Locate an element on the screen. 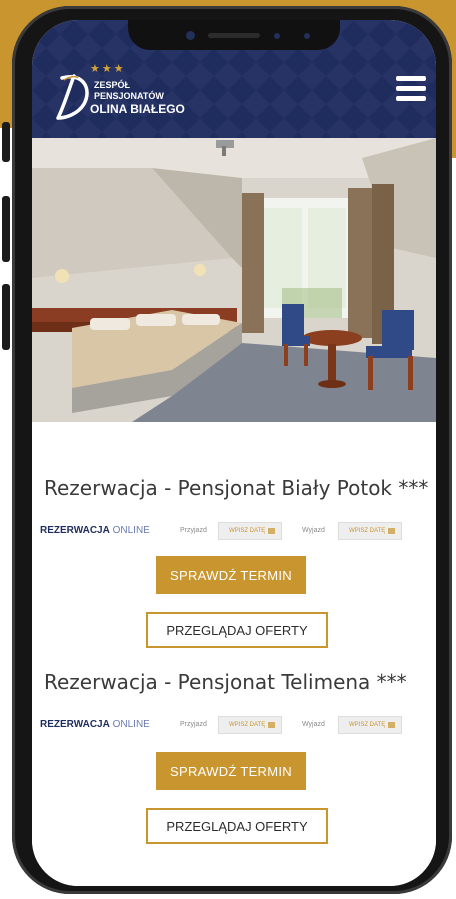 The height and width of the screenshot is (899, 456). site-logo: ★★★ ZESPÓŁ PENSJONATÓW OLINA BIAŁEGO is located at coordinates (139, 94).